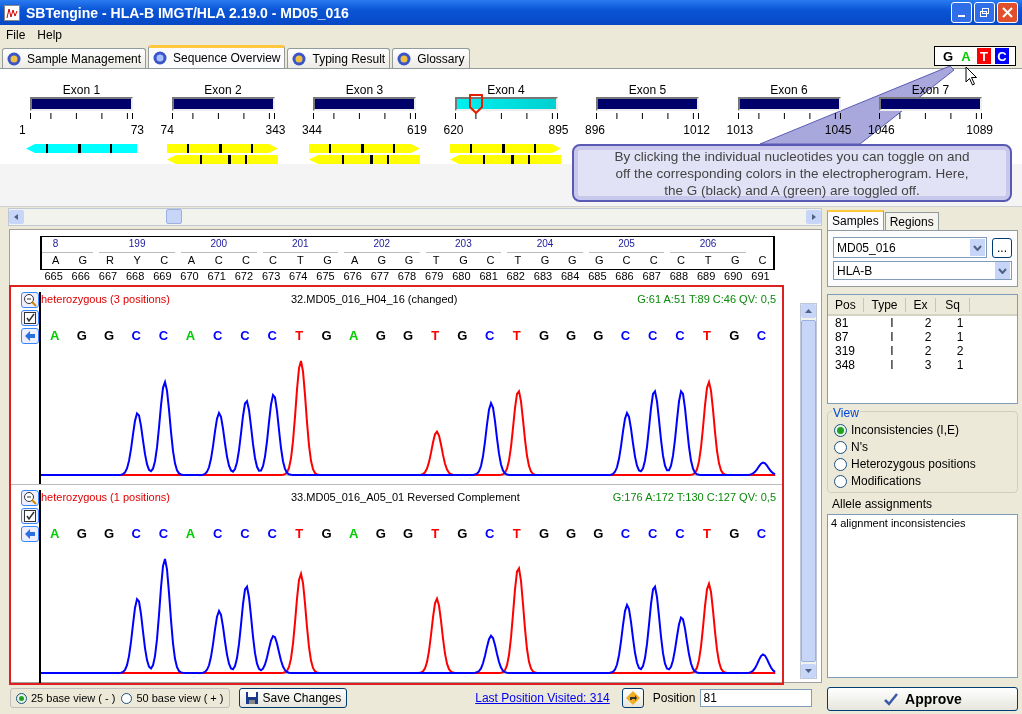 Image resolution: width=1022 pixels, height=714 pixels. I want to click on nucleotide-toggle: G, so click(948, 56).